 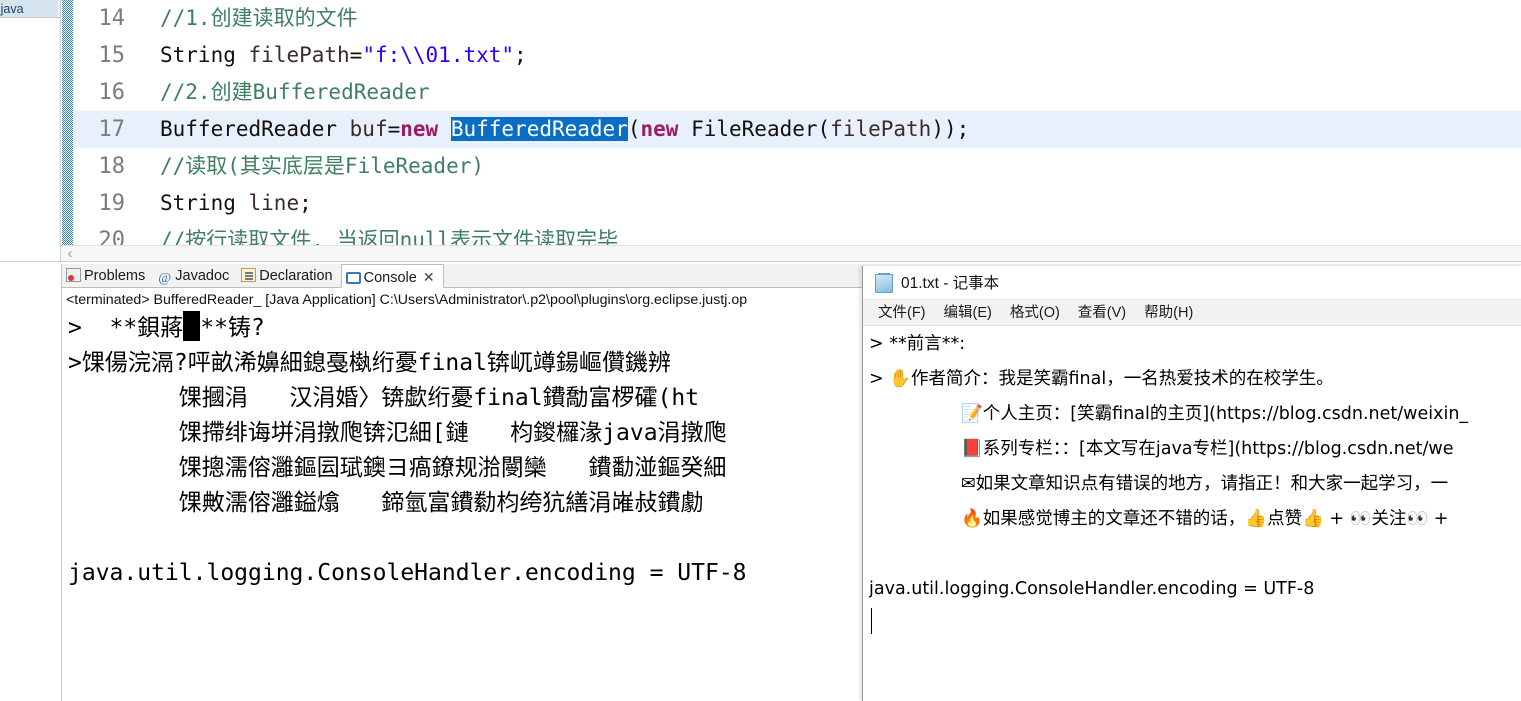 What do you see at coordinates (1205, 484) in the screenshot?
I see `notepad-line-text: ✉如果文章知识点有错误的地方，请指正！和大家一起学习，一` at bounding box center [1205, 484].